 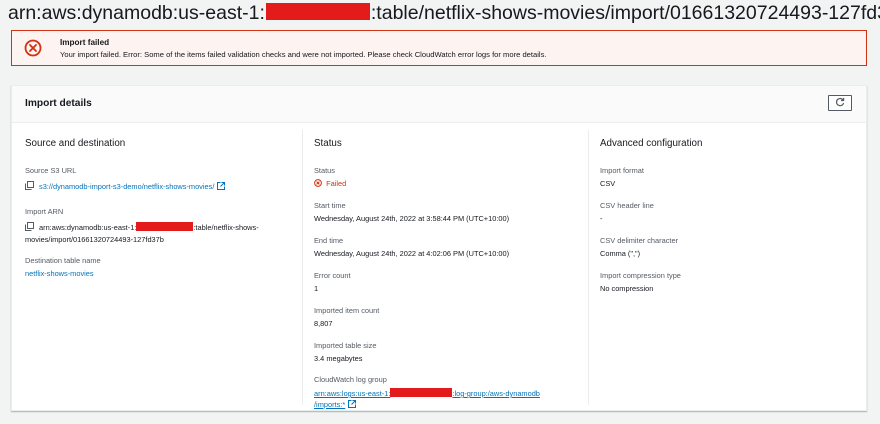 I want to click on failed-status-icon, so click(x=320, y=183).